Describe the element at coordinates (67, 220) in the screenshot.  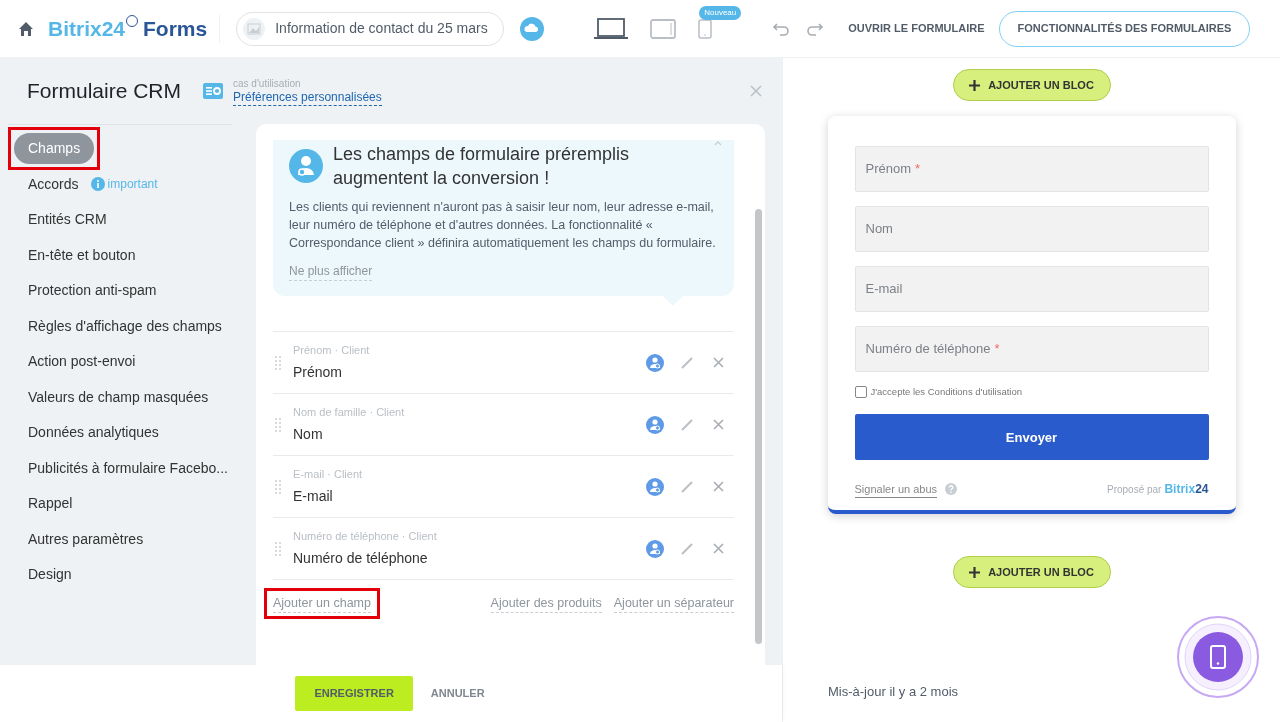
I see `sidebar-item: Entités CRM` at that location.